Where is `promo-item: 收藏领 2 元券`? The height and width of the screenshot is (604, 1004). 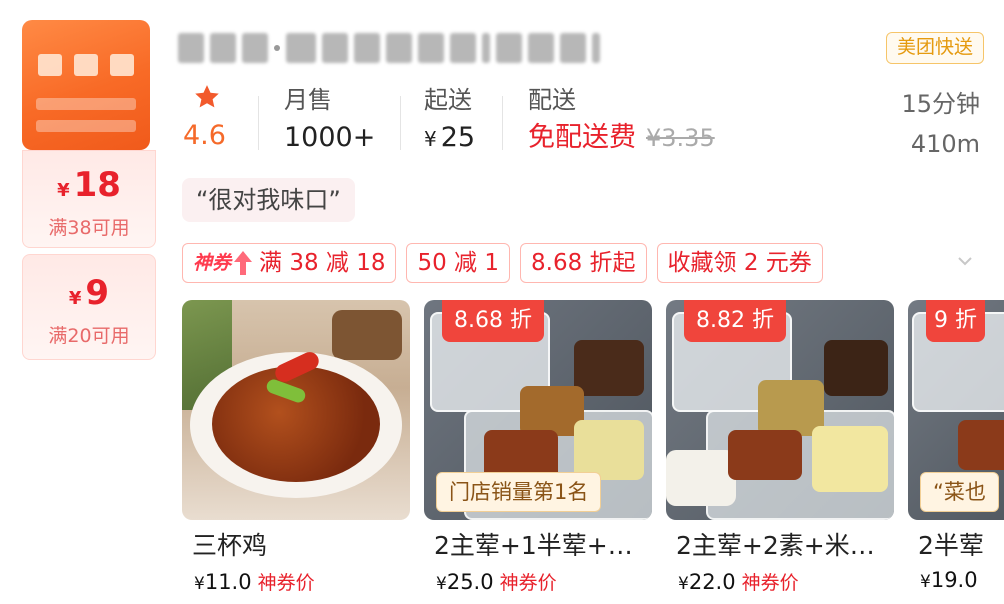 promo-item: 收藏领 2 元券 is located at coordinates (739, 263).